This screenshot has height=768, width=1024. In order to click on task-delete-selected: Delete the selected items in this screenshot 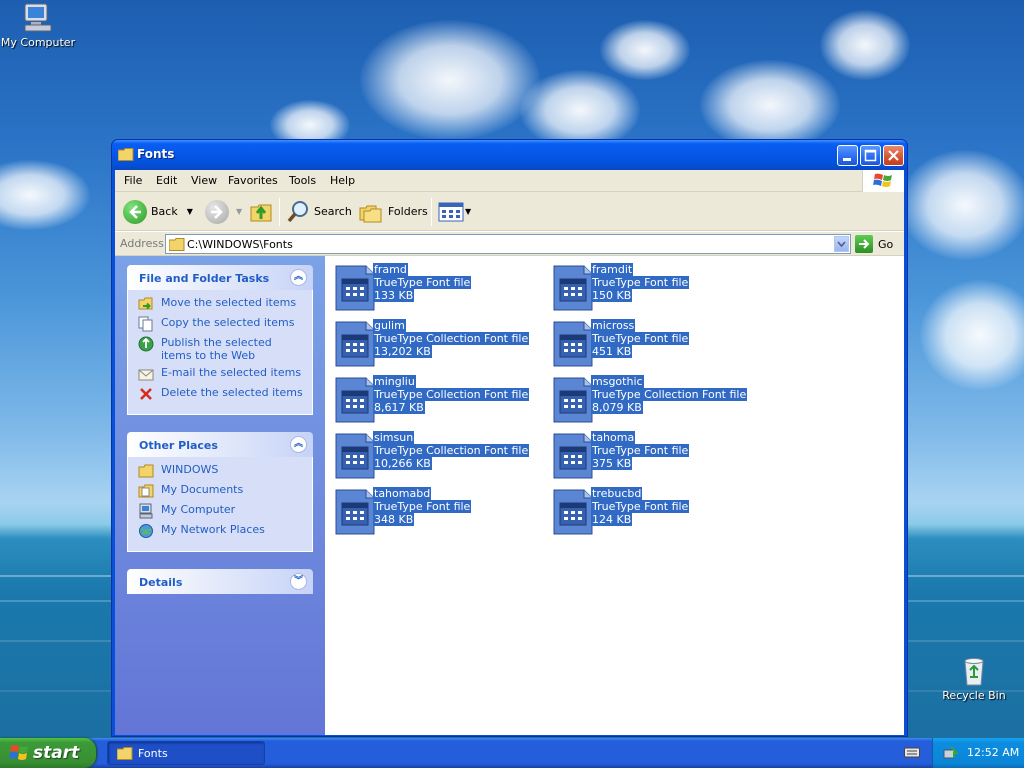, I will do `click(225, 396)`.